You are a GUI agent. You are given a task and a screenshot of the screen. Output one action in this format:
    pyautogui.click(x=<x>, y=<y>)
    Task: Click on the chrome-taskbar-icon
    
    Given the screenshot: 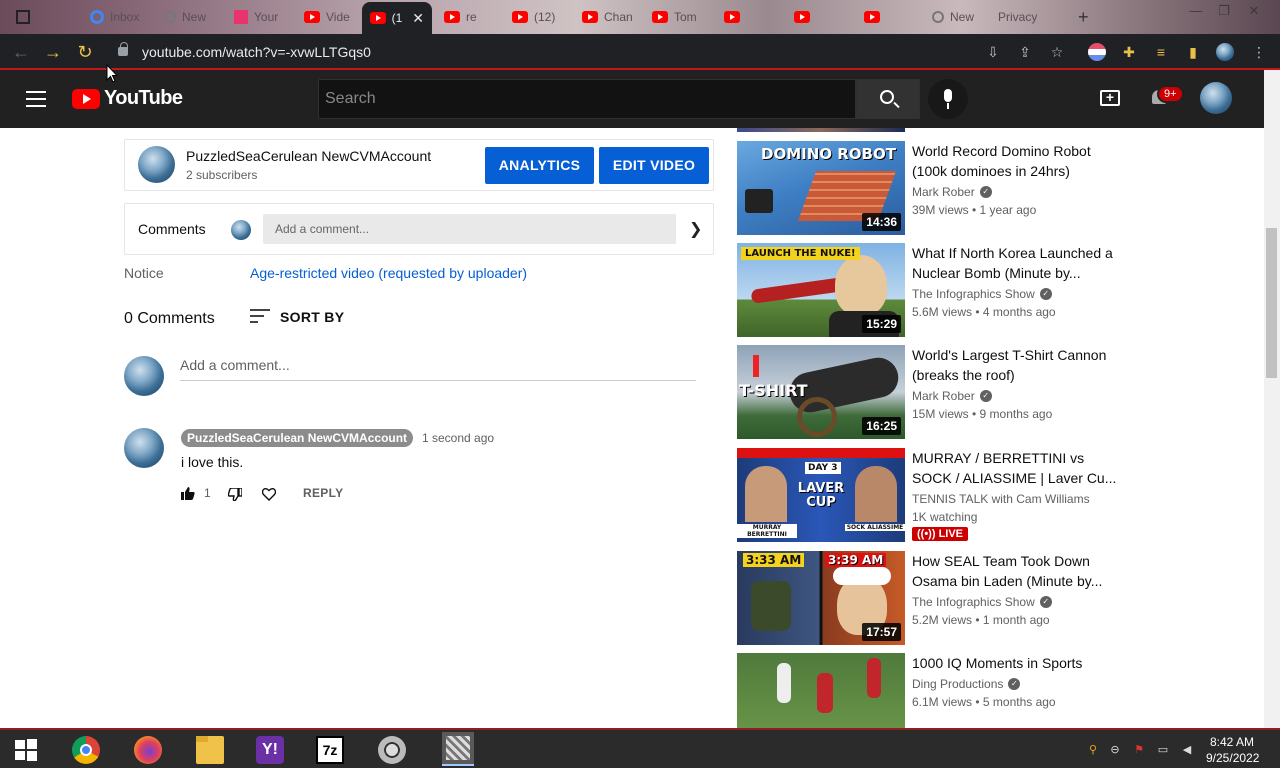 What is the action you would take?
    pyautogui.click(x=86, y=750)
    